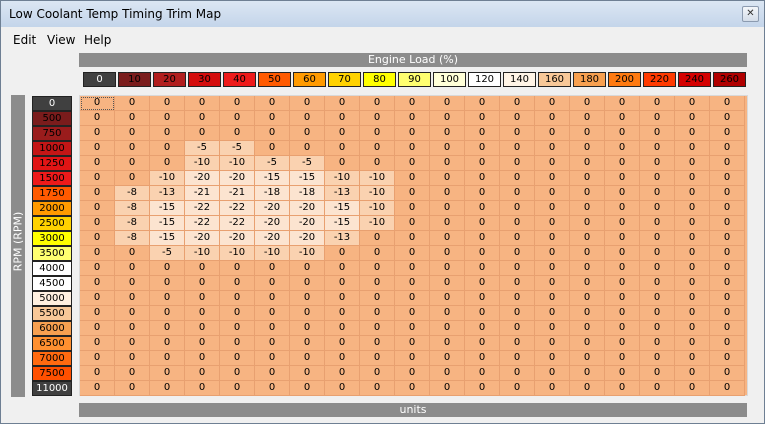 The image size is (765, 424). I want to click on row-header: 7000, so click(52, 358).